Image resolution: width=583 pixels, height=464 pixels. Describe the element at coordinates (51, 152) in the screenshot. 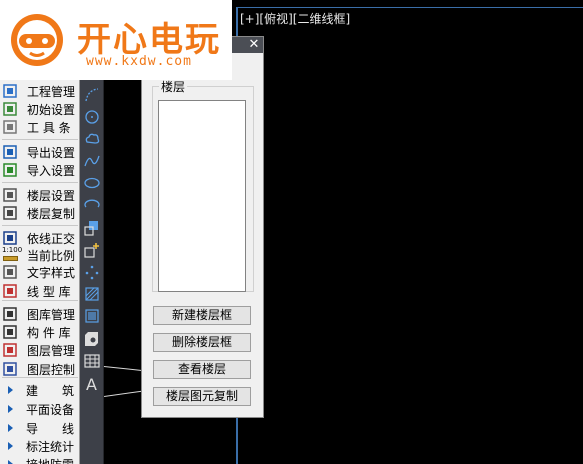

I see `menu-item-label: 导出设置` at that location.